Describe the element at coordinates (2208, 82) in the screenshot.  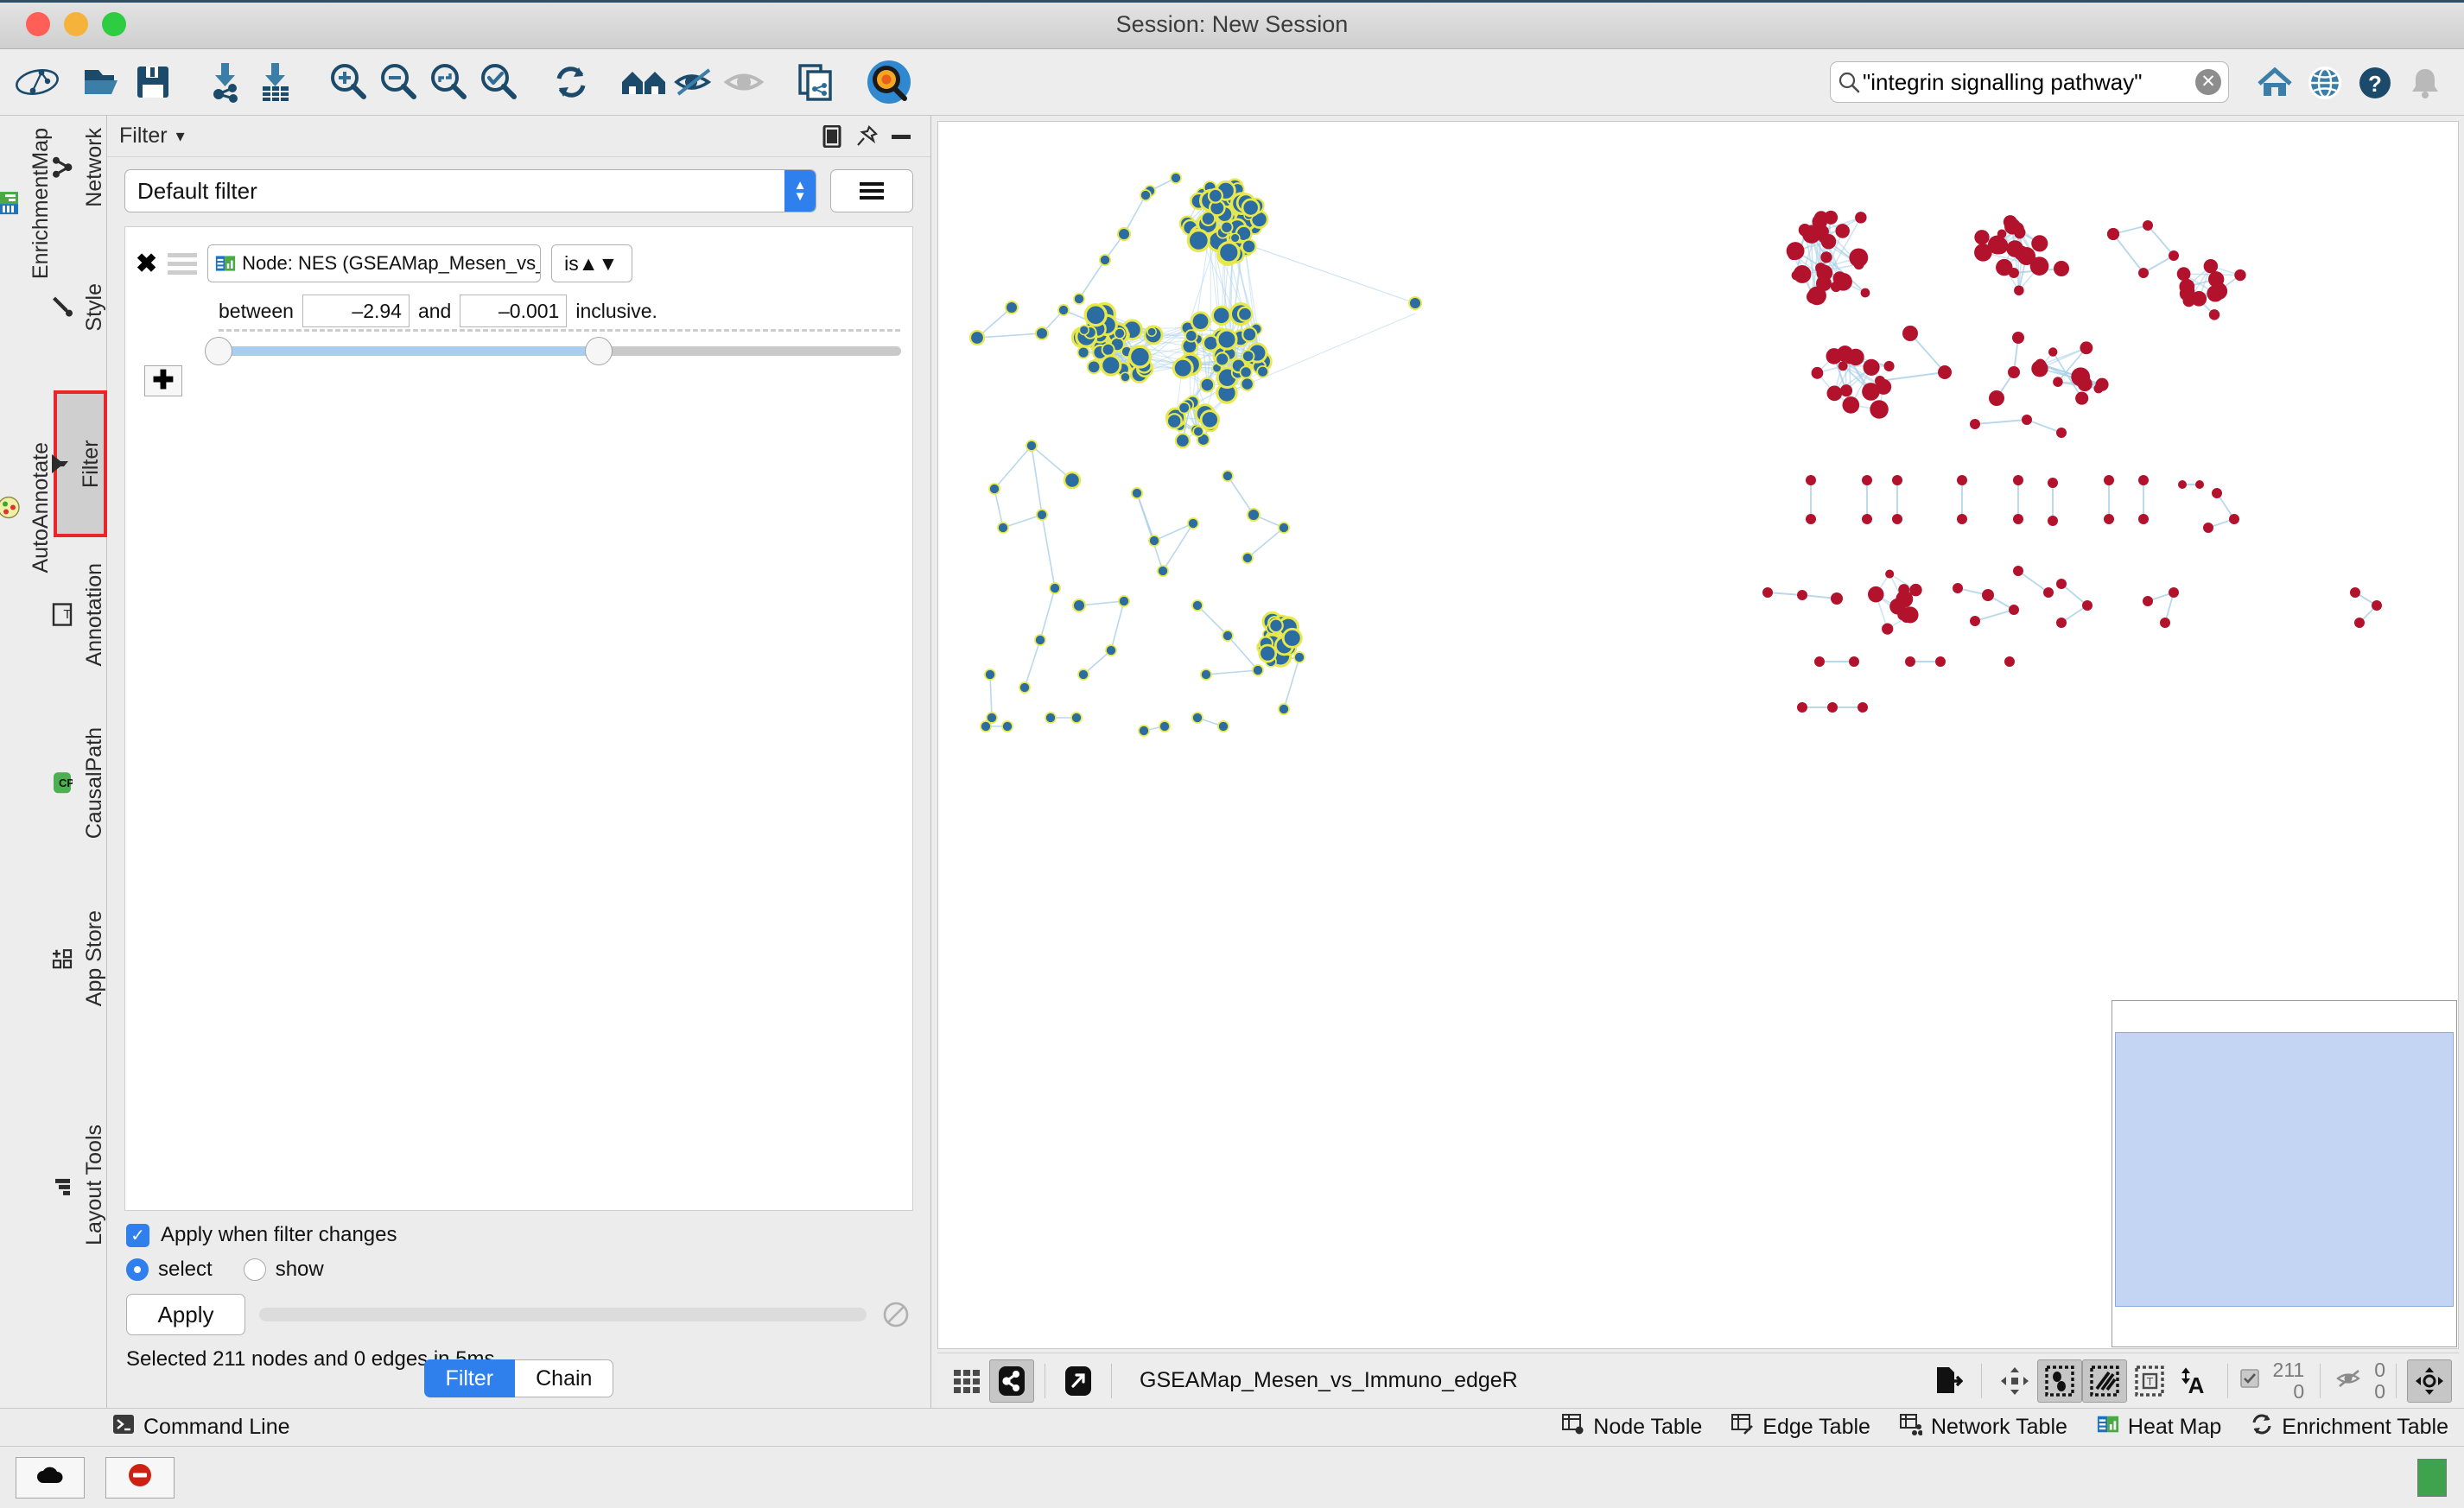
I see `clear-icon: ✕` at that location.